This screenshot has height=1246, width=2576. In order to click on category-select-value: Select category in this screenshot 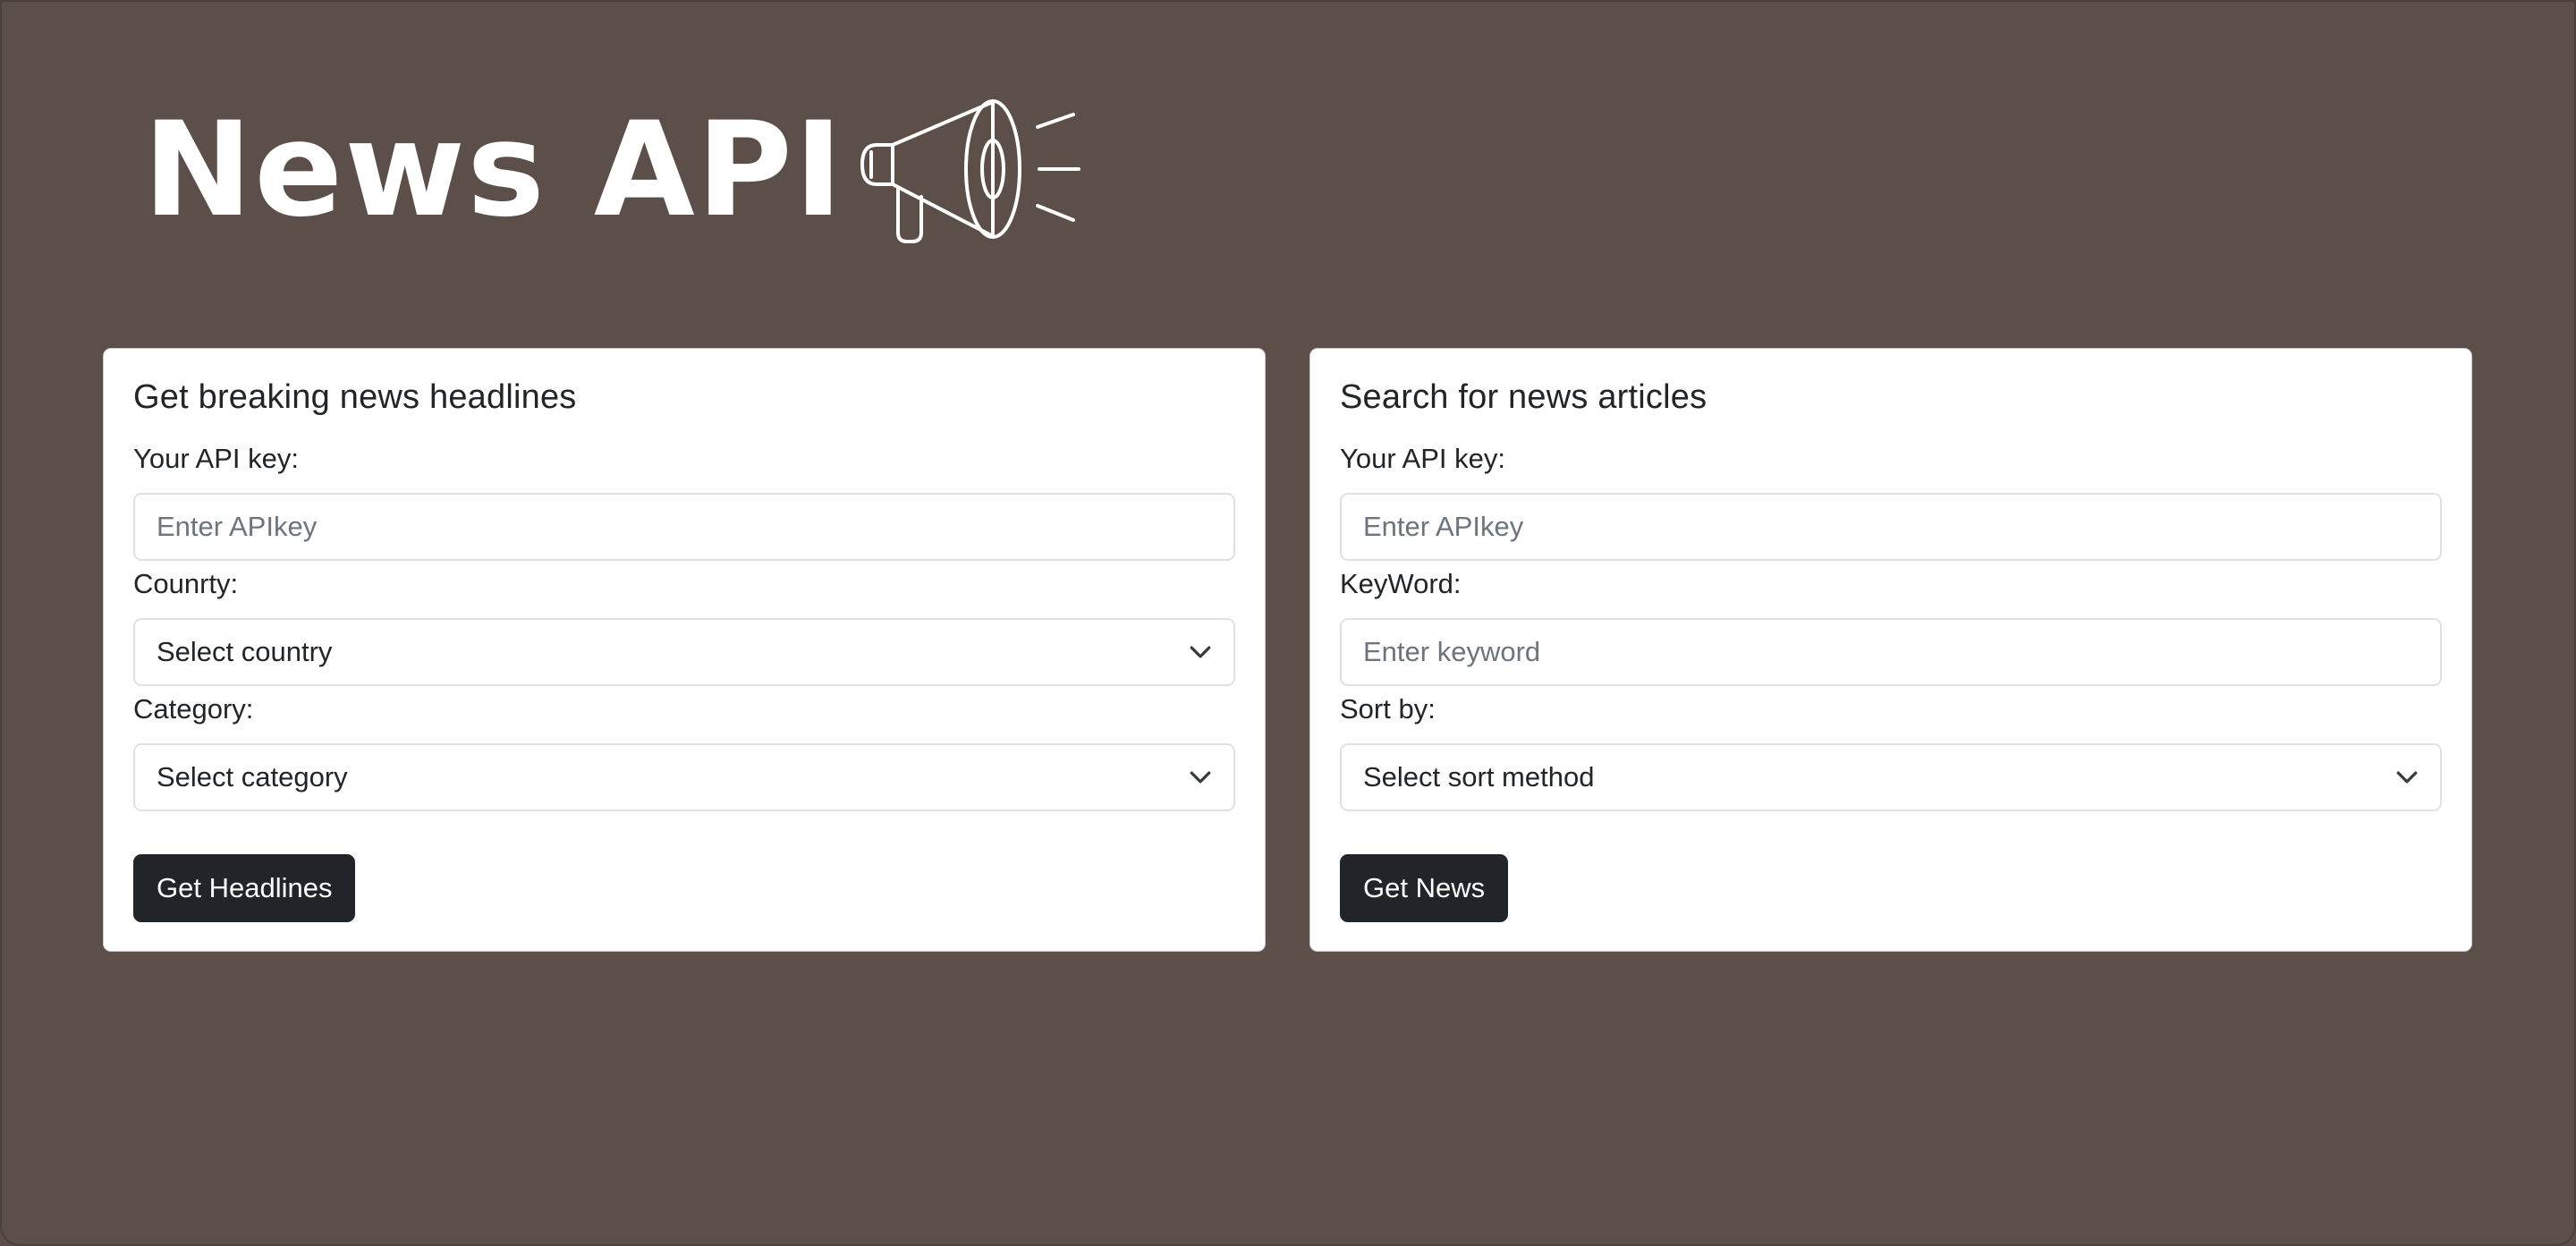, I will do `click(252, 777)`.